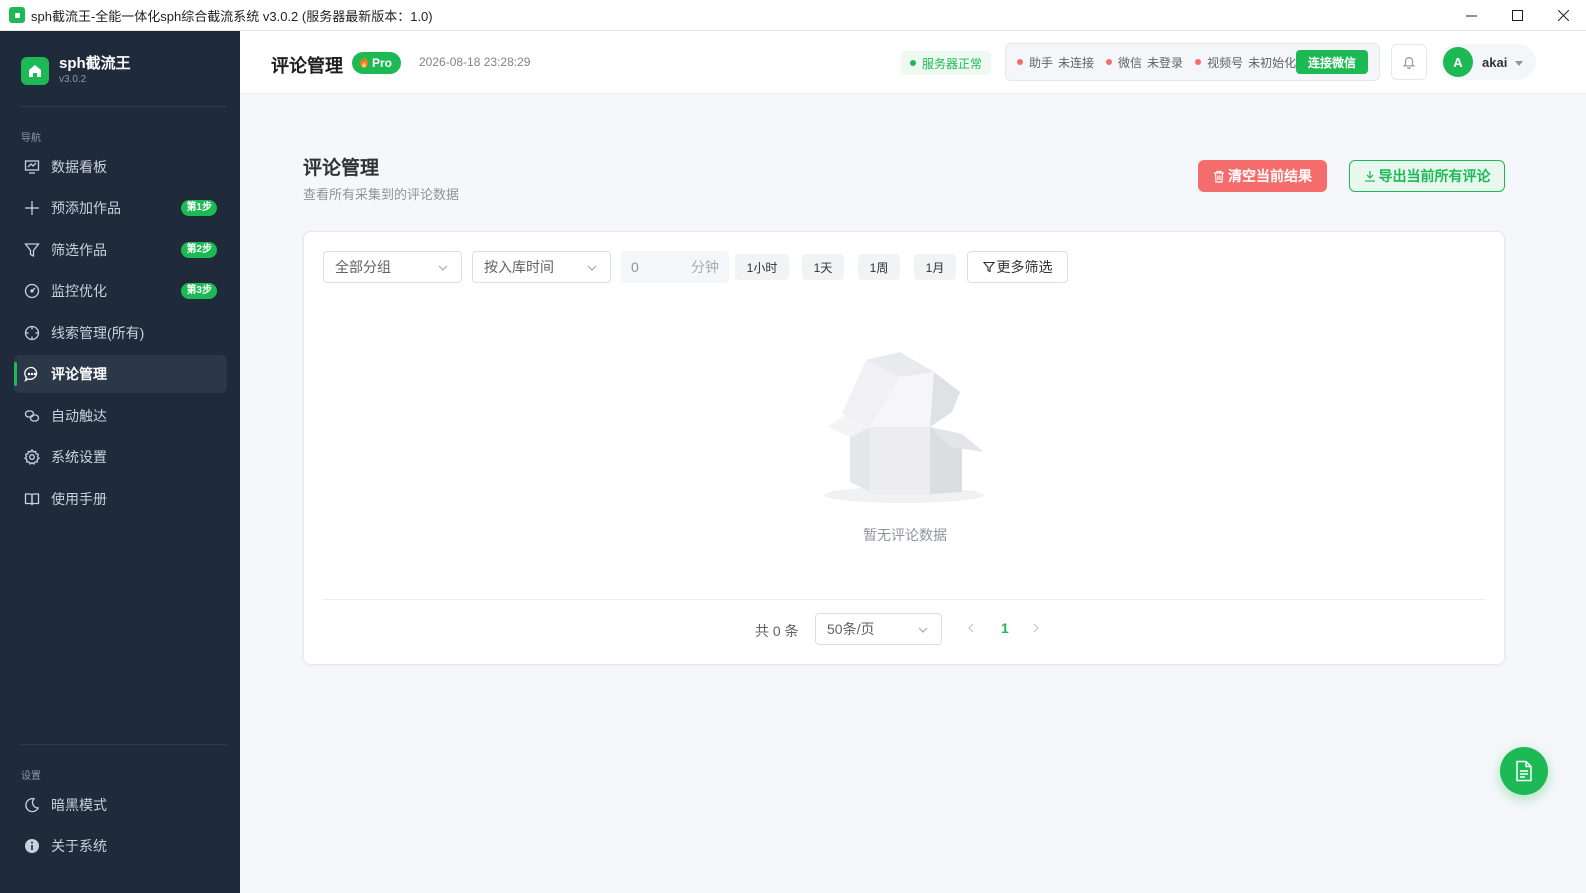 The image size is (1586, 893). I want to click on group-select-value: 全部分组, so click(363, 267).